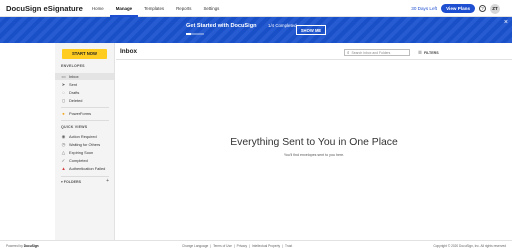 This screenshot has height=250, width=512. What do you see at coordinates (63, 92) in the screenshot?
I see `draft-icon: ◌` at bounding box center [63, 92].